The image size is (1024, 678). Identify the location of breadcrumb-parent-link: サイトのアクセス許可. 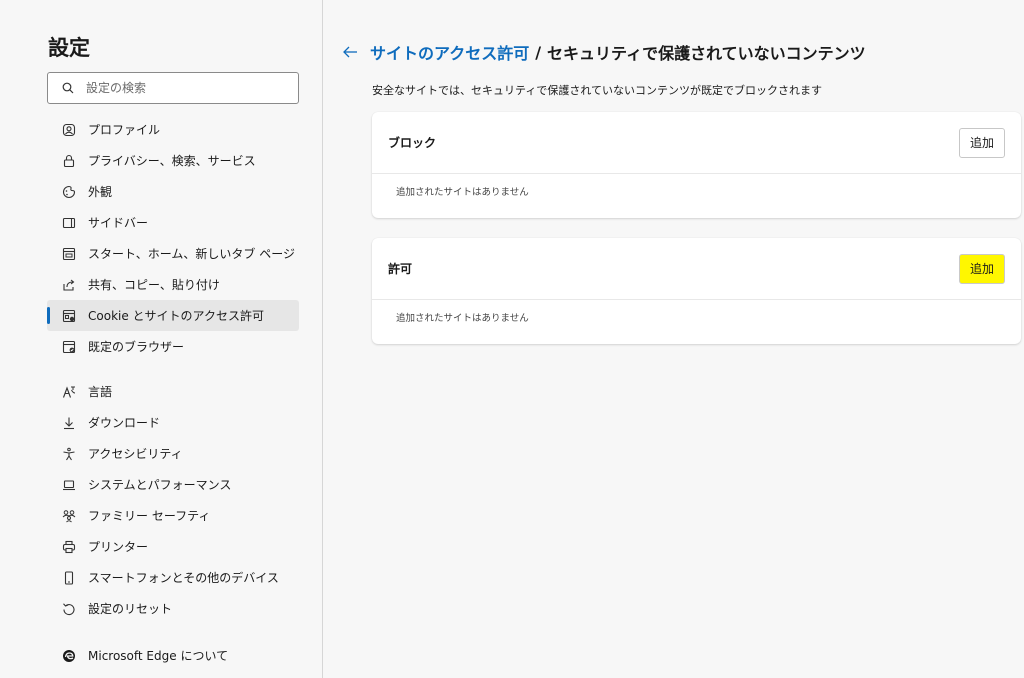
(449, 52).